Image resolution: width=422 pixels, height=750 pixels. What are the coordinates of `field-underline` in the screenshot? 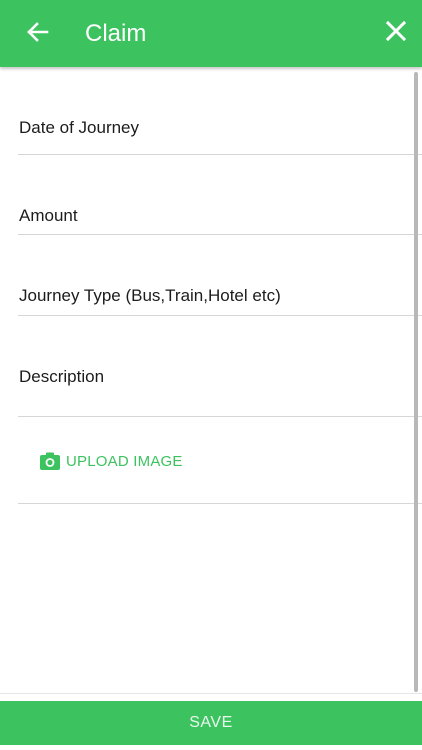 It's located at (220, 416).